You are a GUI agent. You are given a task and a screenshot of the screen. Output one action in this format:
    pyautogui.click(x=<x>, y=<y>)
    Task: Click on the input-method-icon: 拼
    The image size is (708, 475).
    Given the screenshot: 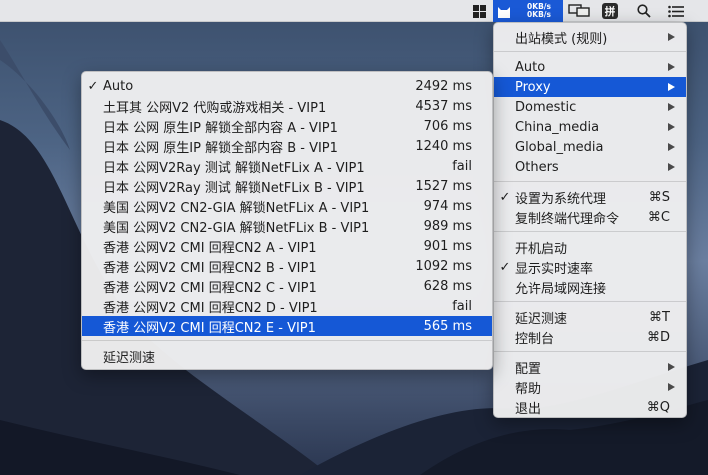 What is the action you would take?
    pyautogui.click(x=610, y=11)
    